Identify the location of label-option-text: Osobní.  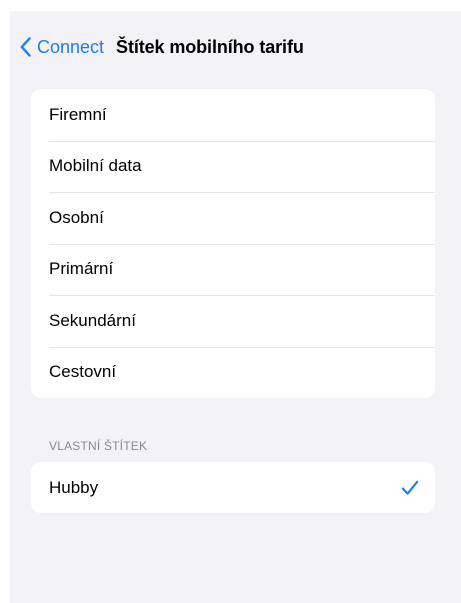
(76, 217).